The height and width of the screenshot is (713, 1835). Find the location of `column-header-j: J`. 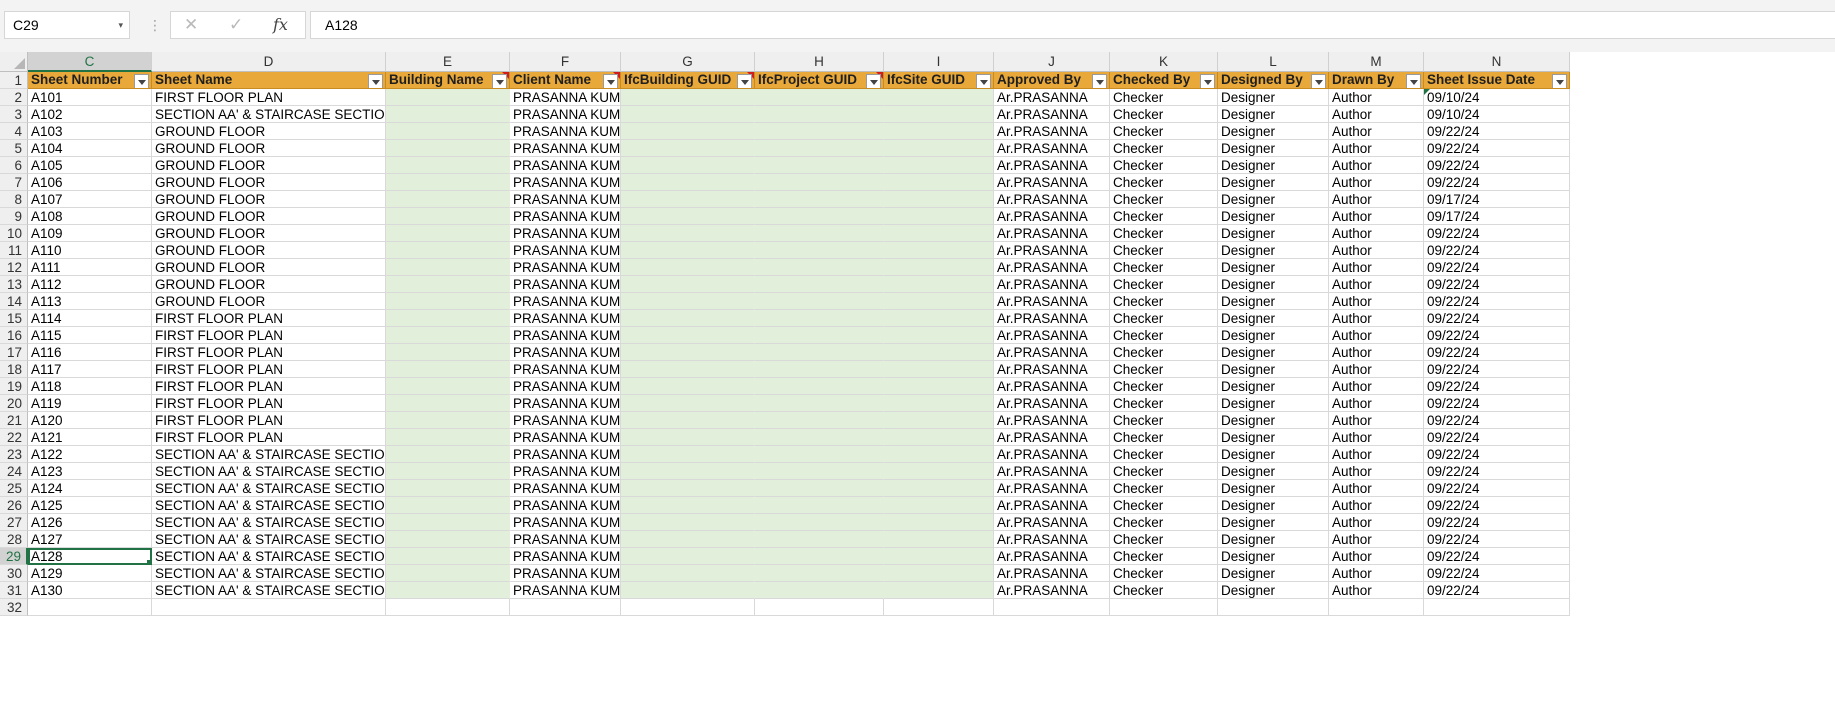

column-header-j: J is located at coordinates (1052, 62).